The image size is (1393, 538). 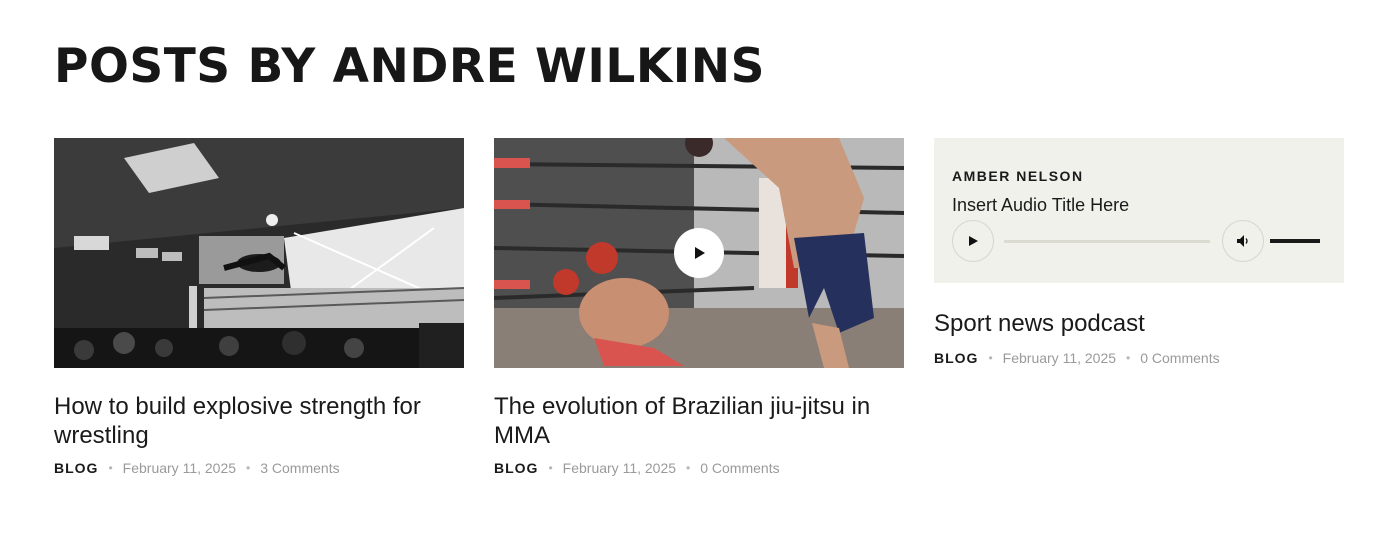 I want to click on audio-player: AMBER NELSON Insert Audio Title Here, so click(x=1139, y=210).